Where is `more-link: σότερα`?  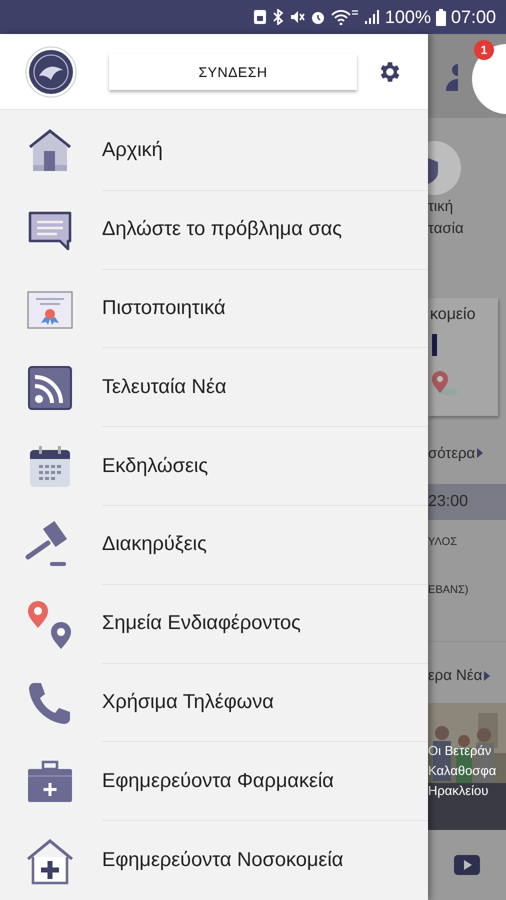 more-link: σότερα is located at coordinates (452, 453).